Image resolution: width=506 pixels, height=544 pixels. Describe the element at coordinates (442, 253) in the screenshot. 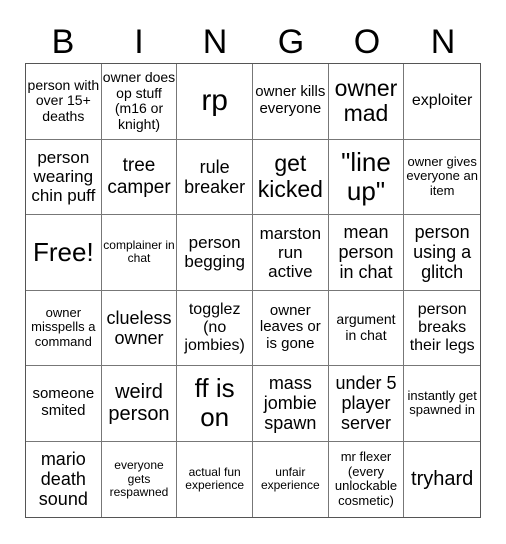

I see `bingo-cell: person using a glitch` at that location.